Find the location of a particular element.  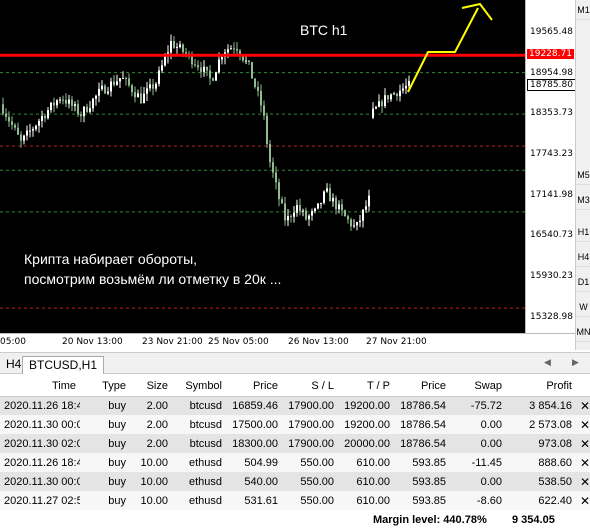

tab-scroll-right-icon: ▶ is located at coordinates (575, 362).